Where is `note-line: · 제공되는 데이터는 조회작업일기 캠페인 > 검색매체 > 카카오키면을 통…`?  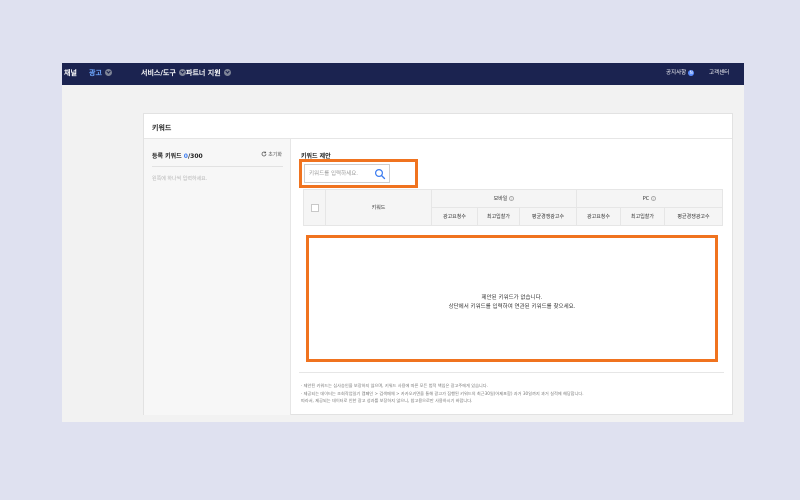
note-line: · 제공되는 데이터는 조회작업일기 캠페인 > 검색매체 > 카카오키면을 통… is located at coordinates (442, 393).